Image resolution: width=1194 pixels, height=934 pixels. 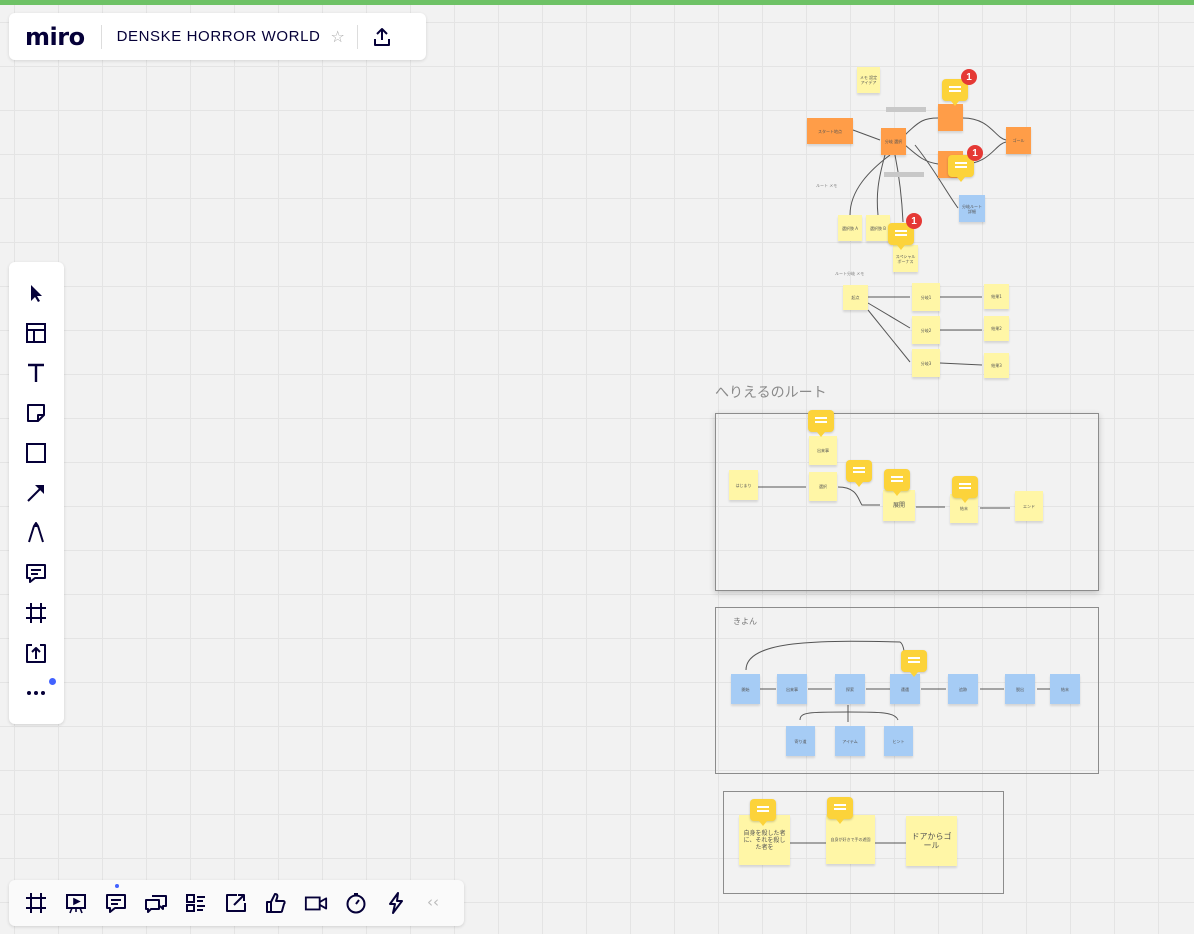 I want to click on sticky-note: ゴール, so click(x=1018, y=140).